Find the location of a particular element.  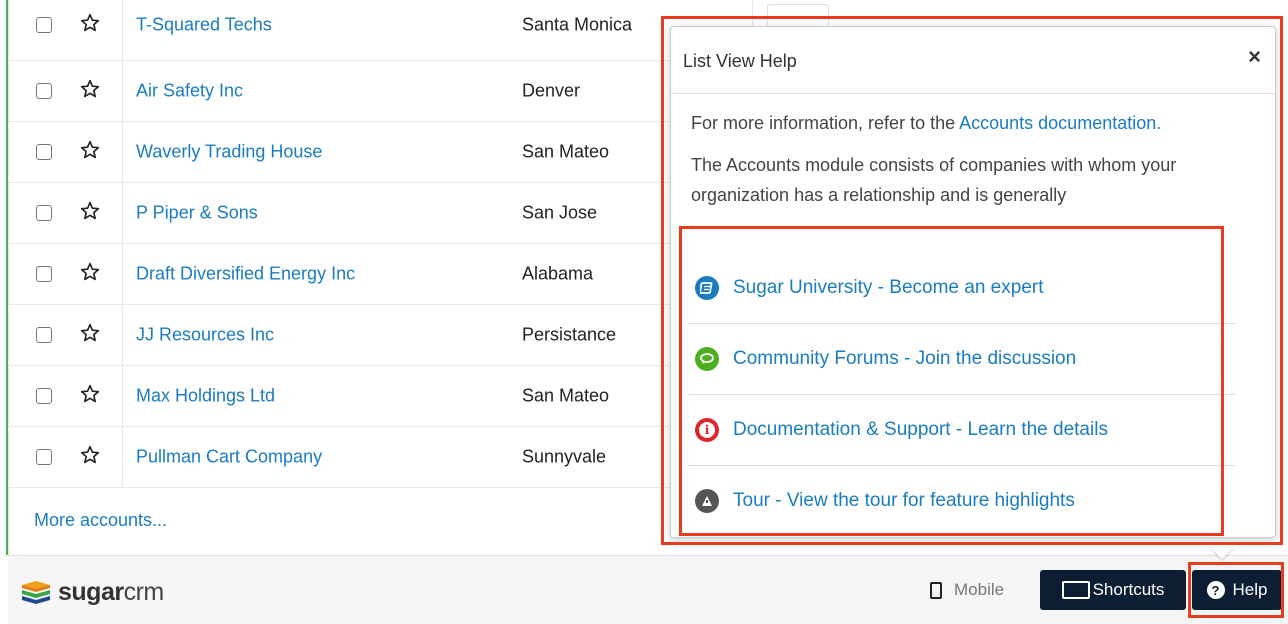

account-name-link: Waverly Trading House is located at coordinates (229, 152).